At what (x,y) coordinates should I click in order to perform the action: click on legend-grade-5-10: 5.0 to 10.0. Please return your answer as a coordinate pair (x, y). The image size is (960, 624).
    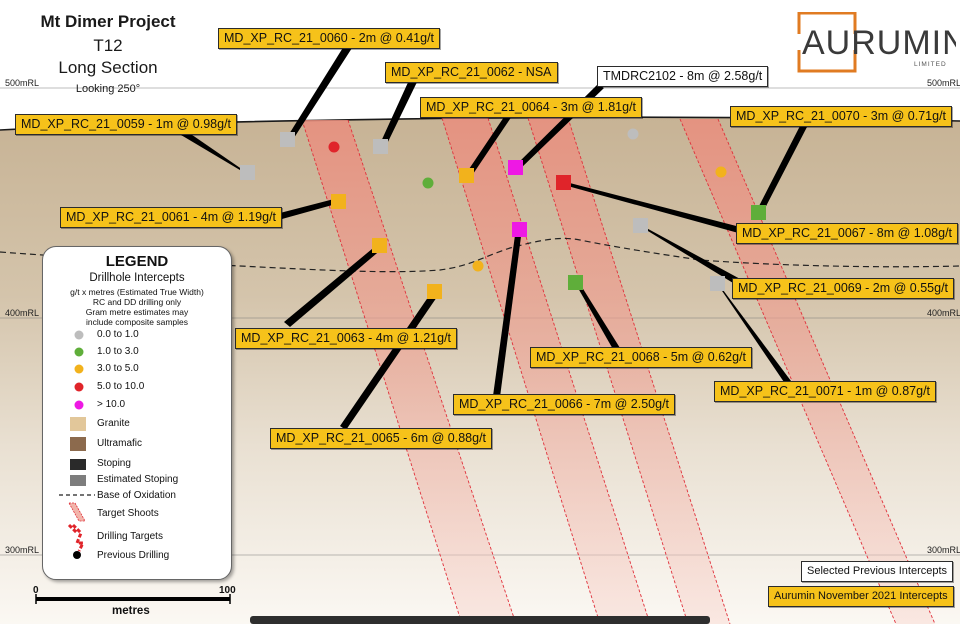
    Looking at the image, I should click on (121, 386).